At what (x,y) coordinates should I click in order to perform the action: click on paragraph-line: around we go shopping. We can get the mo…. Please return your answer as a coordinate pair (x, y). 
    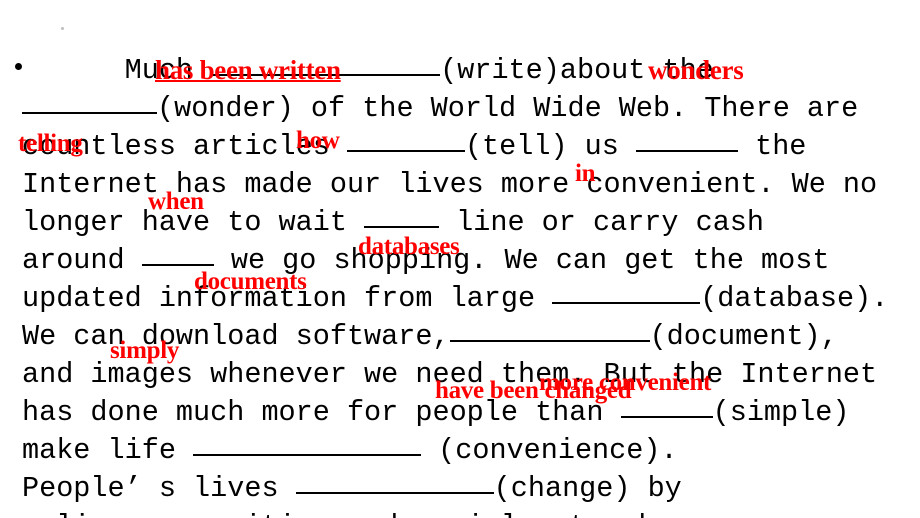
    Looking at the image, I should click on (467, 261).